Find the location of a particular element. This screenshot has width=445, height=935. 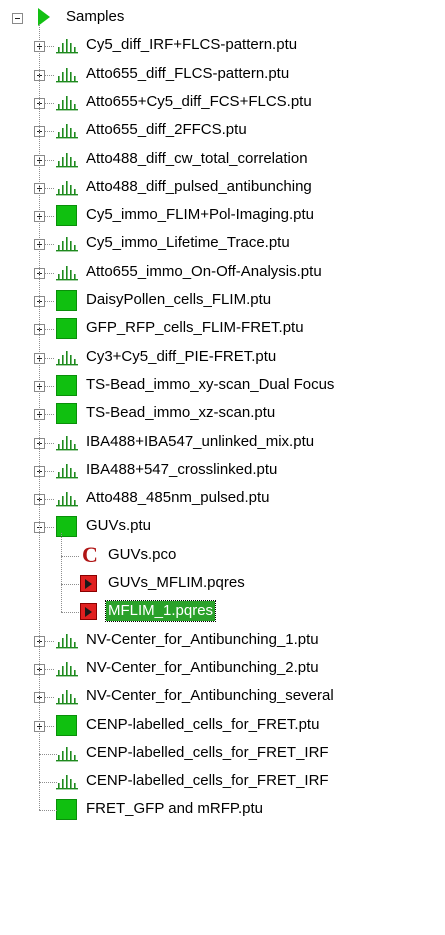

tree-item: Cy5_immo_Lifetime_Trace.ptu is located at coordinates (222, 248).